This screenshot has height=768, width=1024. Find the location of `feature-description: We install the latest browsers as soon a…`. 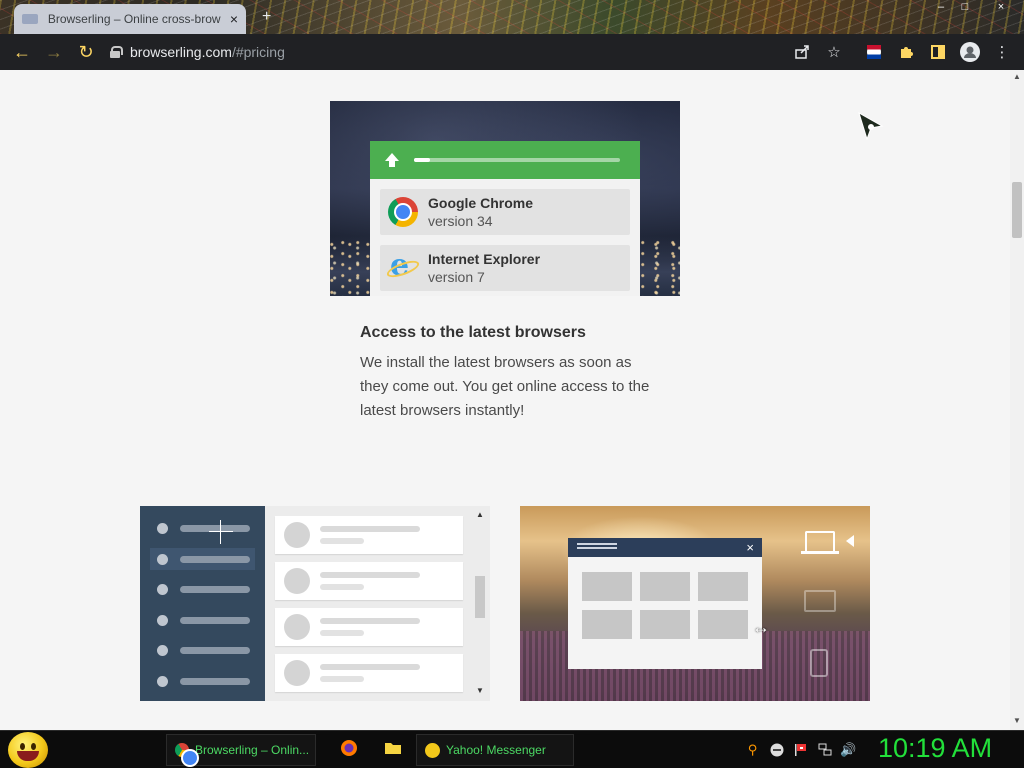

feature-description: We install the latest browsers as soon a… is located at coordinates (505, 386).